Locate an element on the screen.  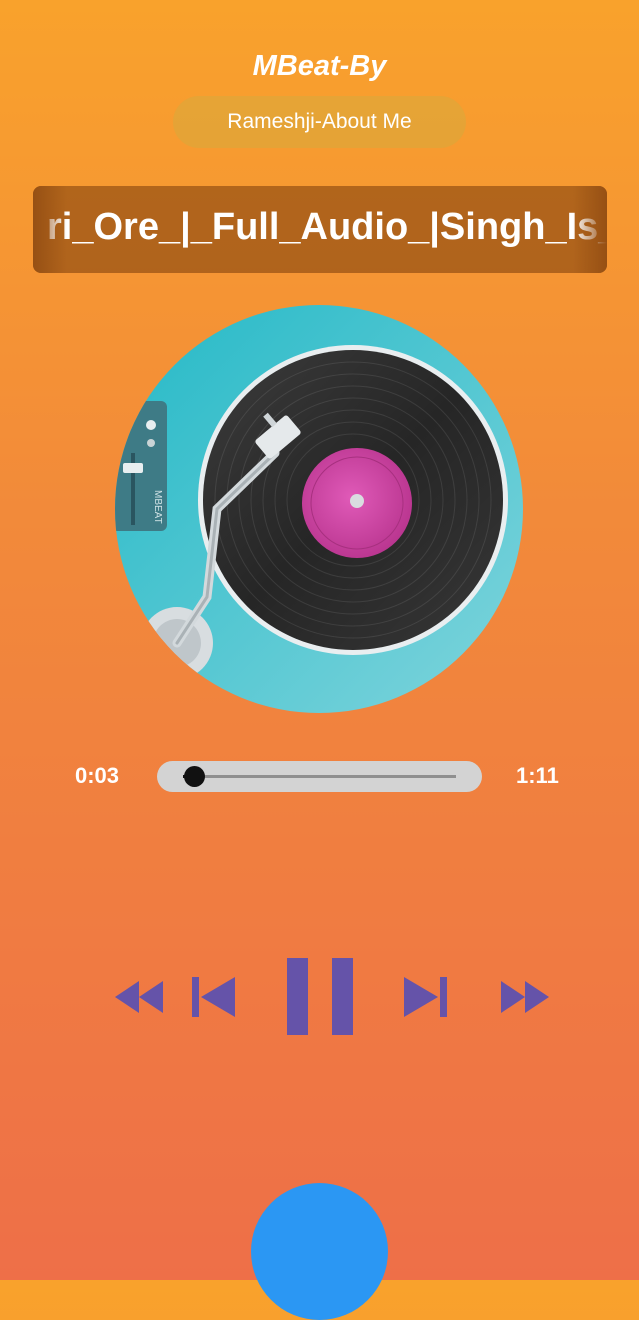
about-me-button: Rameshji-About Me is located at coordinates (319, 122).